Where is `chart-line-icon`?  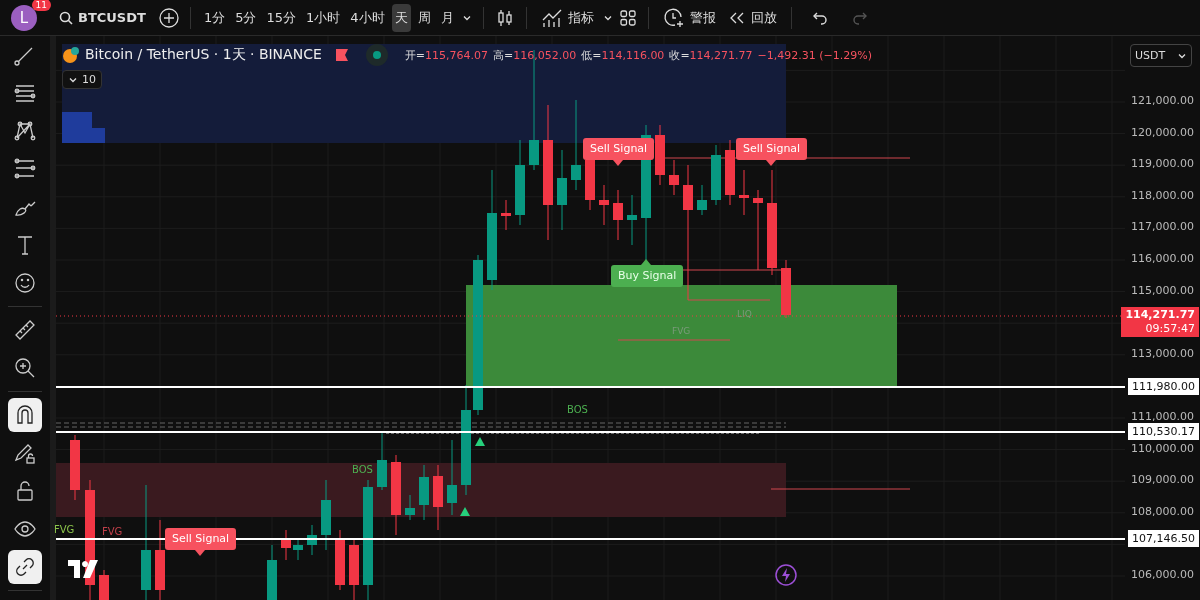 chart-line-icon is located at coordinates (551, 17).